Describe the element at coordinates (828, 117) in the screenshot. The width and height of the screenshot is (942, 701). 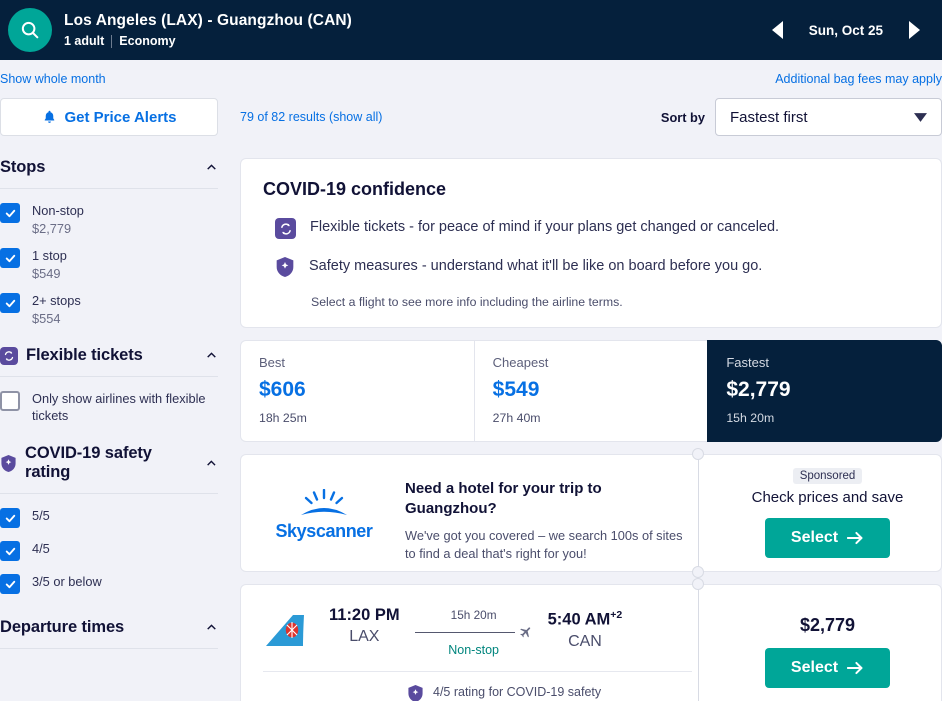
I see `sort-select: Fastest first` at that location.